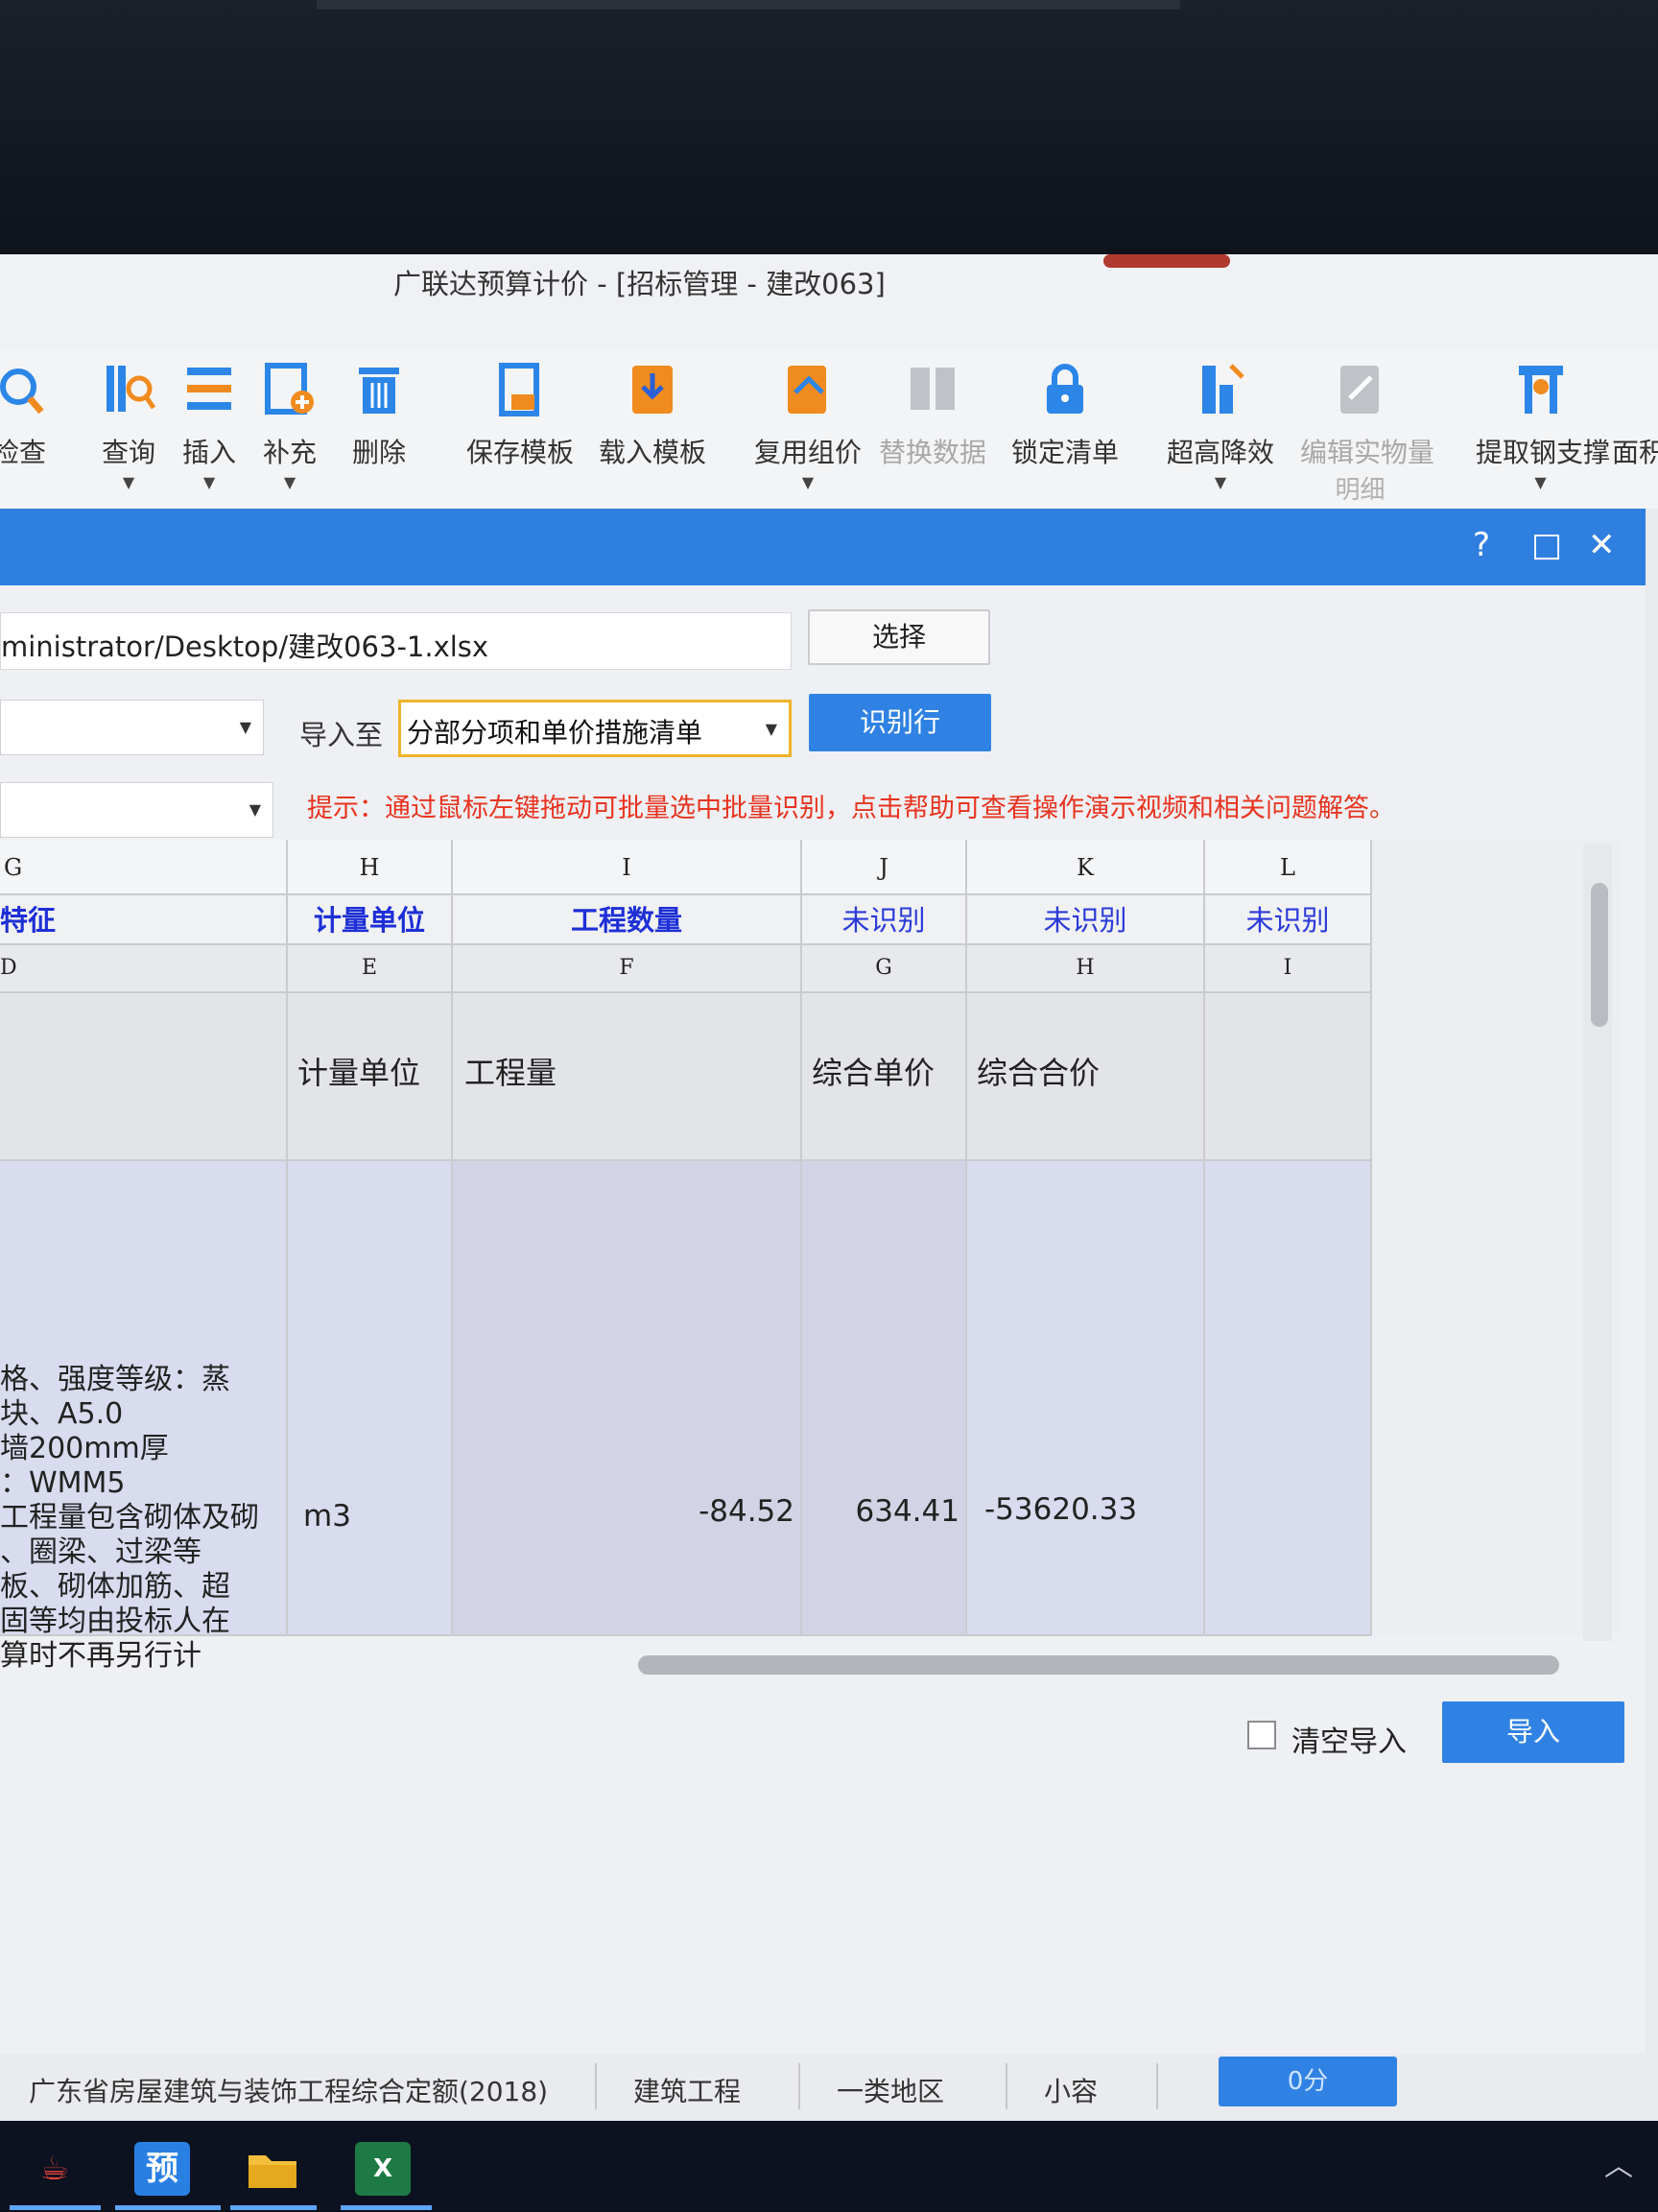 The image size is (1658, 2212). I want to click on check-label: 检查, so click(23, 452).